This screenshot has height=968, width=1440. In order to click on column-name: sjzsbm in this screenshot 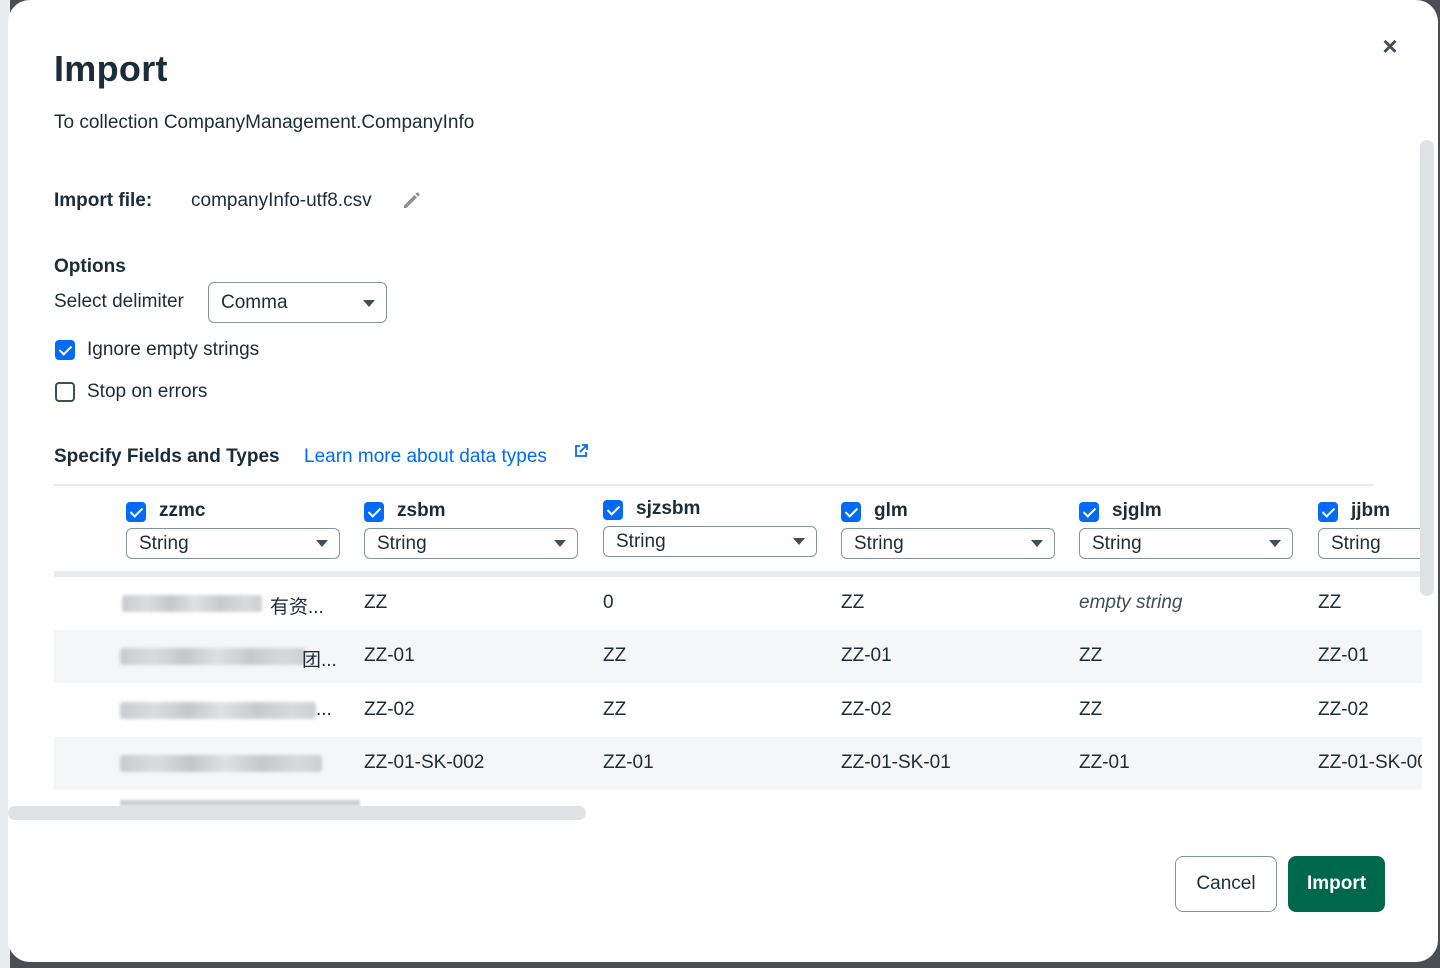, I will do `click(668, 508)`.